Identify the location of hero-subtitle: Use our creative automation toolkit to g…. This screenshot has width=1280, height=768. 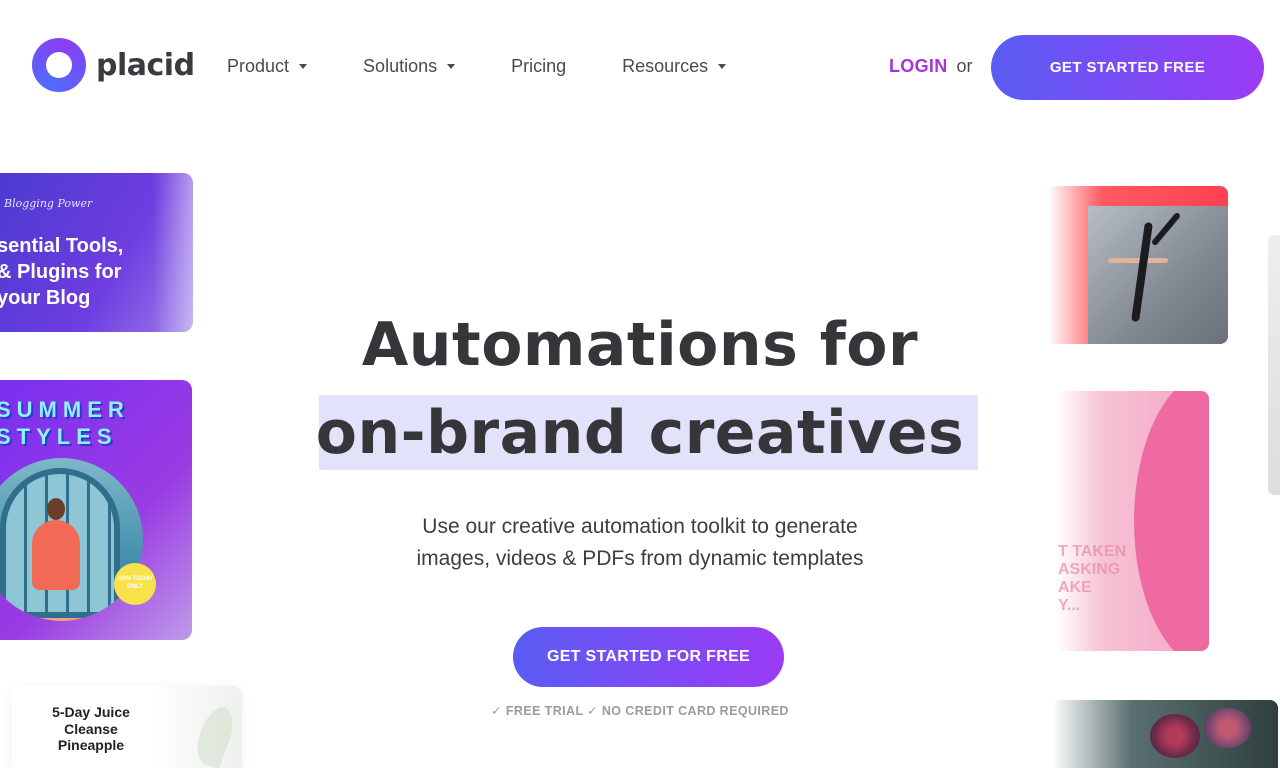
(640, 542).